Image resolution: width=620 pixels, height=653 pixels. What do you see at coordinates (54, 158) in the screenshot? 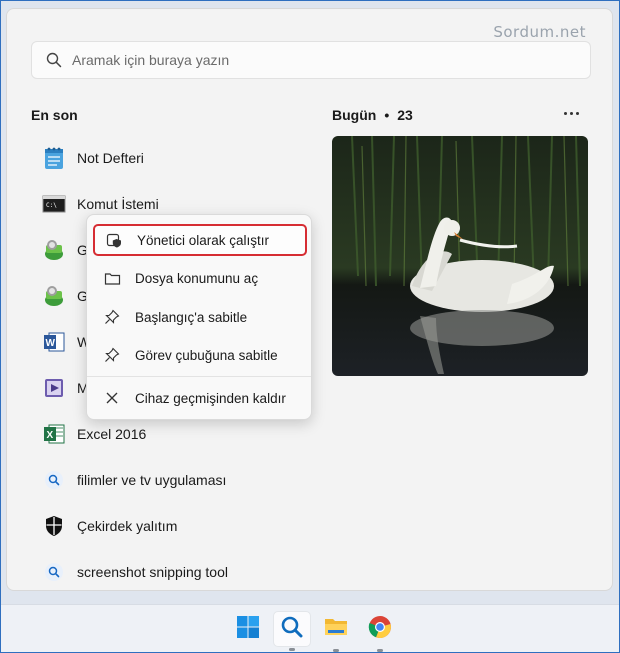
I see `notepad-icon` at bounding box center [54, 158].